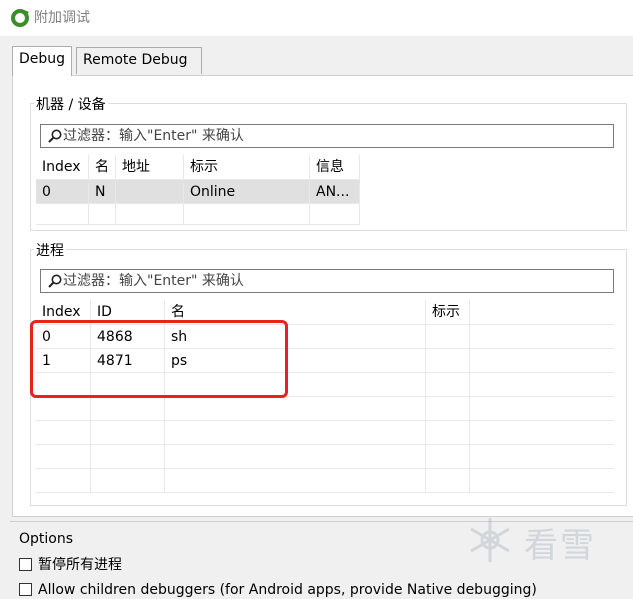 The width and height of the screenshot is (633, 599). What do you see at coordinates (46, 539) in the screenshot?
I see `options-label: Options` at bounding box center [46, 539].